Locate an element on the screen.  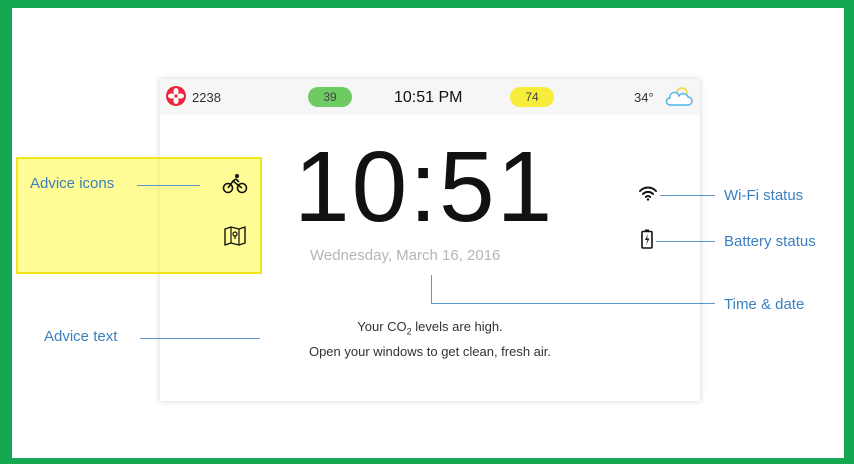
leader-advice-icons is located at coordinates (168, 185).